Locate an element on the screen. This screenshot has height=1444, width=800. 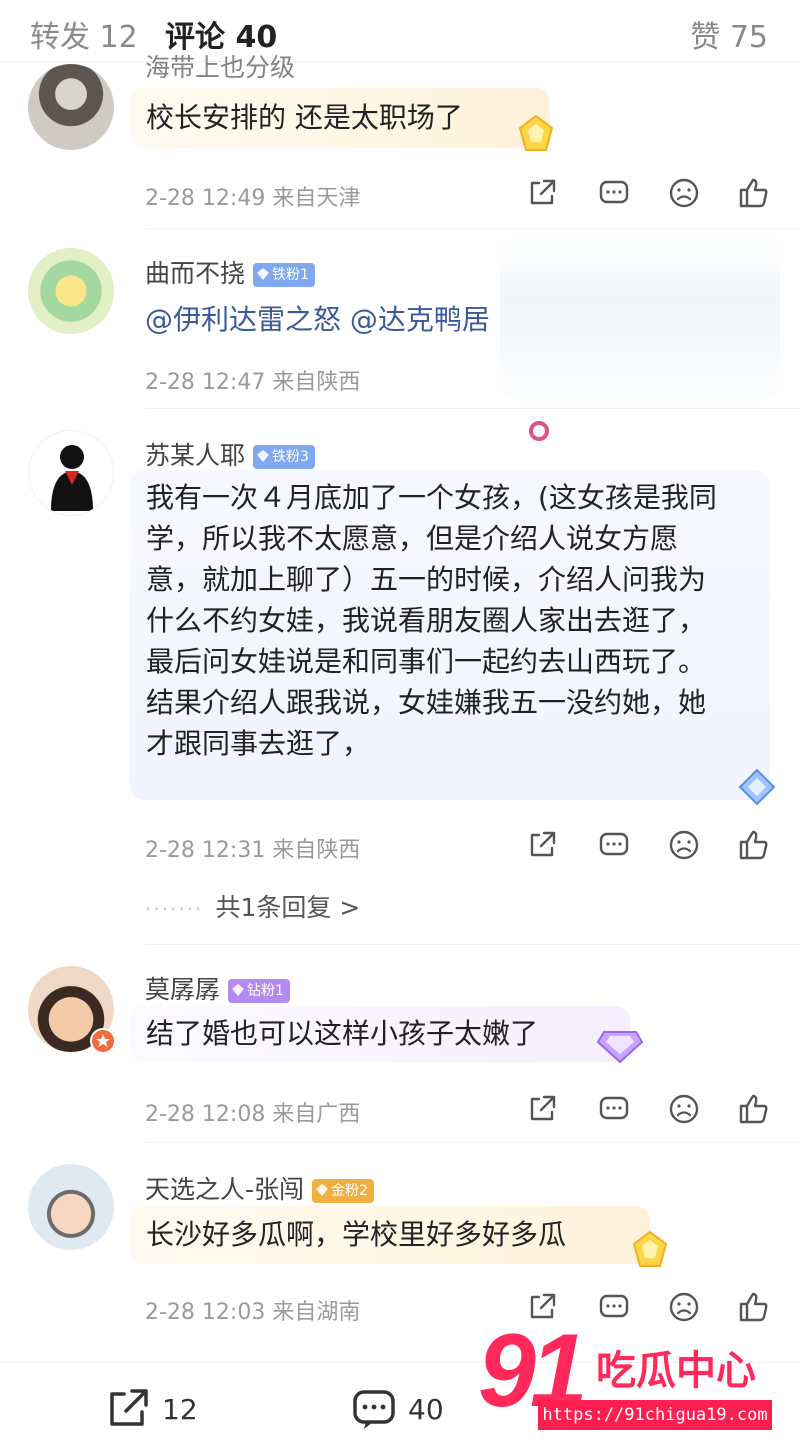
comment-text: @伊利达雷之怒 @达克鸭居 is located at coordinates (317, 318).